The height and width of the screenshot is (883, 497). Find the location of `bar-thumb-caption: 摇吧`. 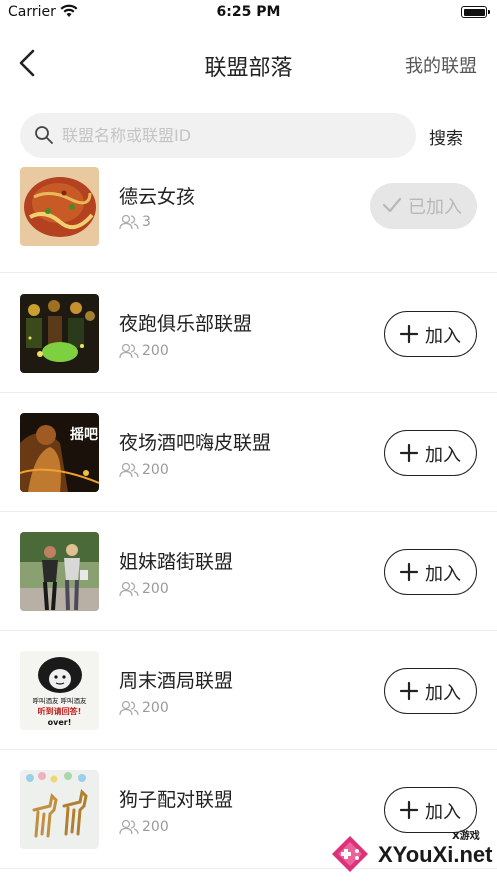

bar-thumb-caption: 摇吧 is located at coordinates (84, 434).